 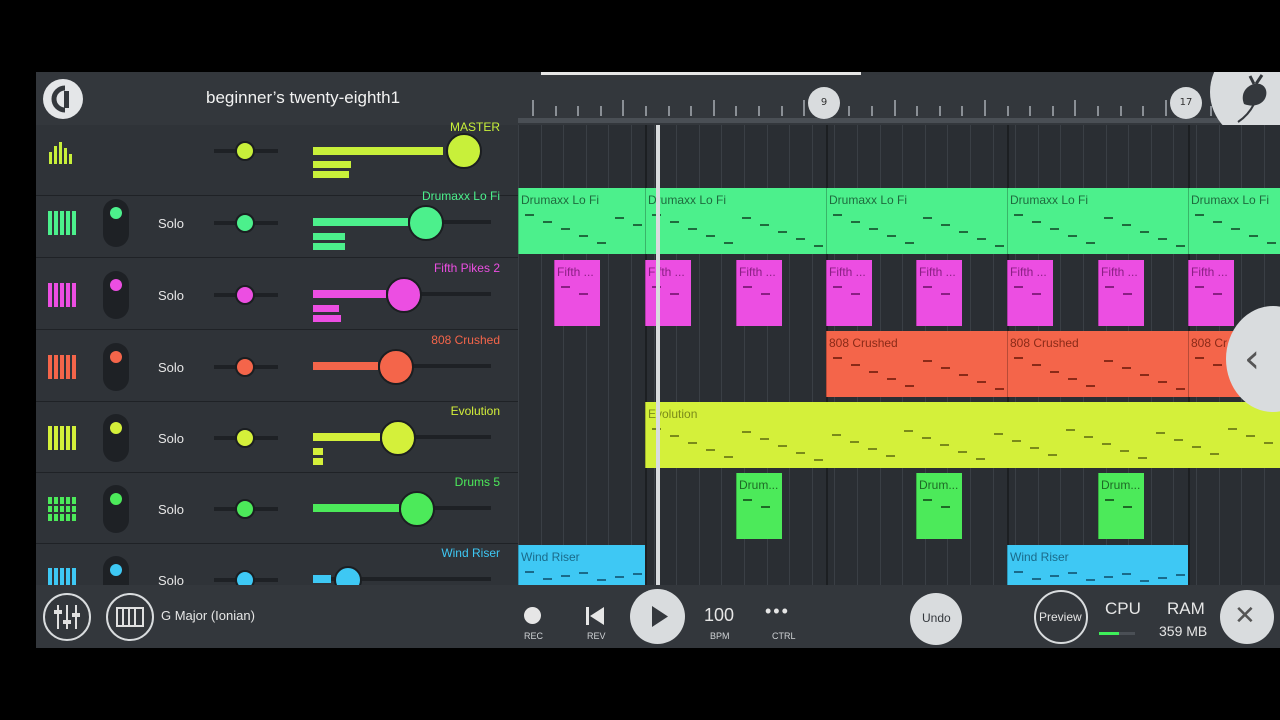 What do you see at coordinates (130, 617) in the screenshot?
I see `piano-roll-button` at bounding box center [130, 617].